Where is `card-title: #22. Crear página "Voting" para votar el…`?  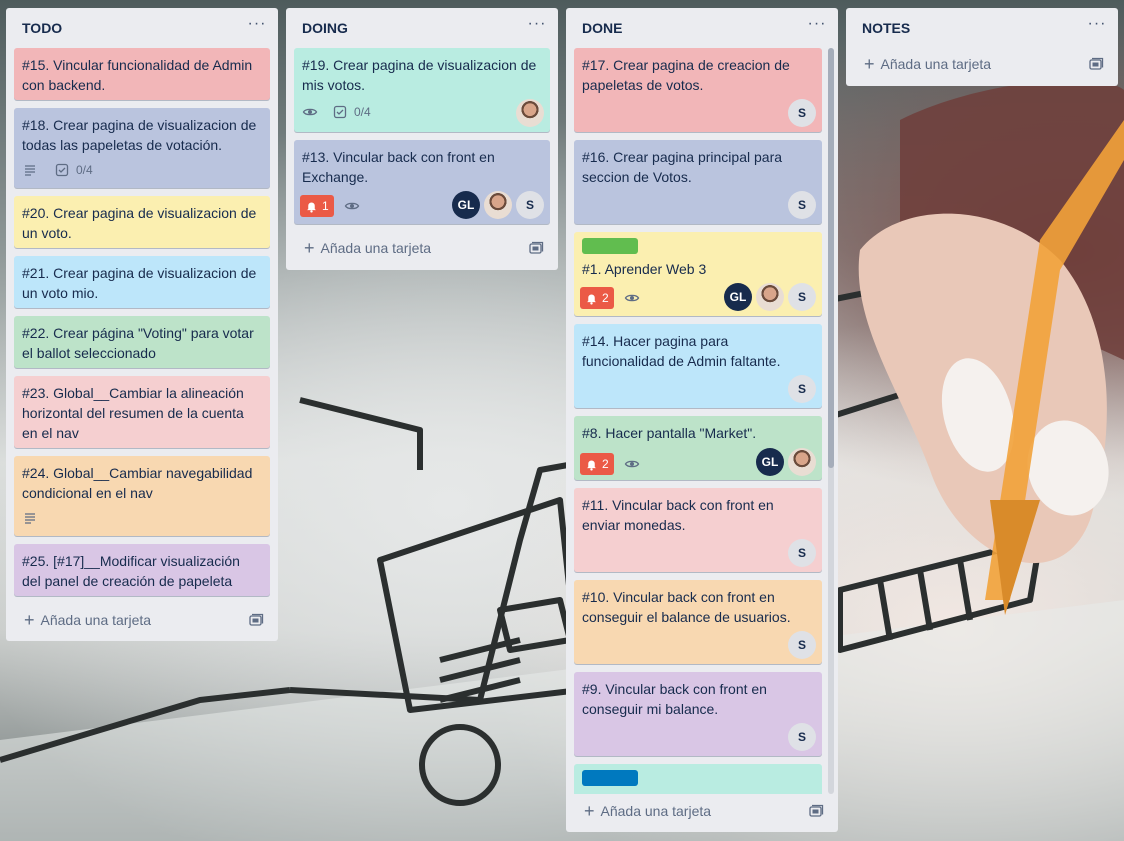
card-title: #22. Crear página "Voting" para votar el… is located at coordinates (138, 343).